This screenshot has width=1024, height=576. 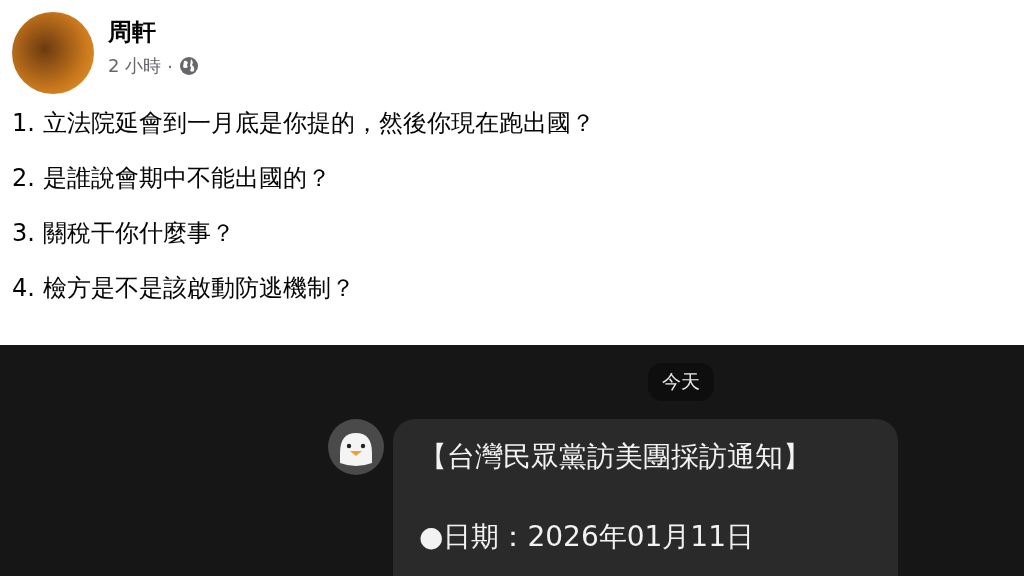 What do you see at coordinates (188, 66) in the screenshot?
I see `globe-icon` at bounding box center [188, 66].